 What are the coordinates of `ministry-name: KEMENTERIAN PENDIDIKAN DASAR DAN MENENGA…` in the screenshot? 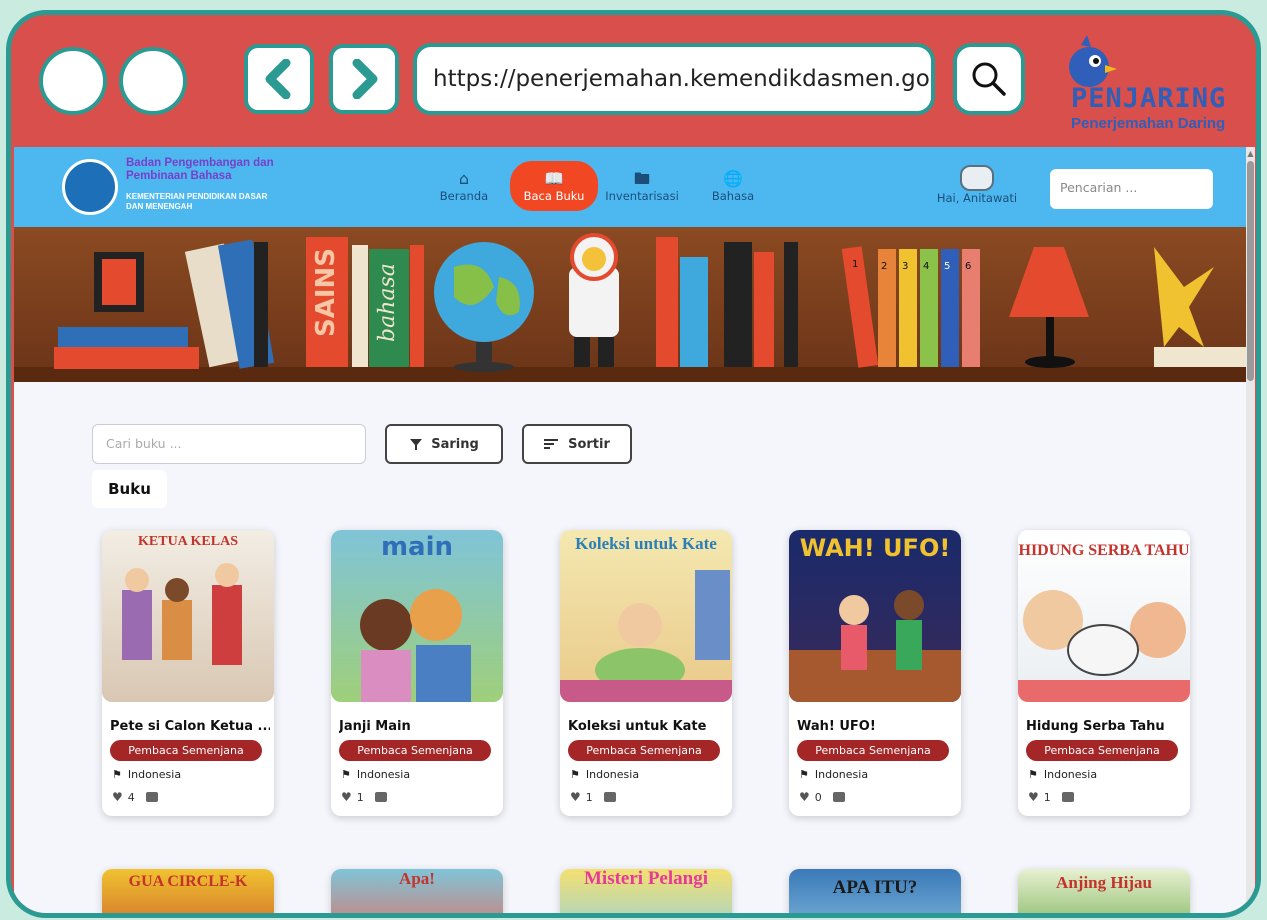 It's located at (197, 201).